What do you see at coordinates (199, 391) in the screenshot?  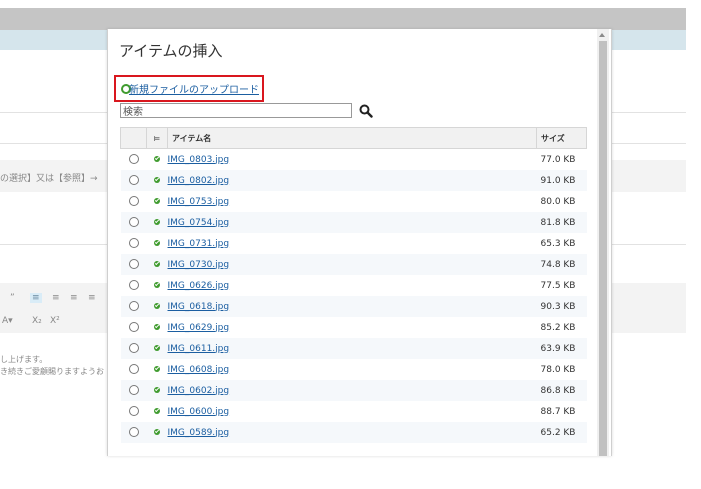 I see `file-name-link: IMG_0602.jpg` at bounding box center [199, 391].